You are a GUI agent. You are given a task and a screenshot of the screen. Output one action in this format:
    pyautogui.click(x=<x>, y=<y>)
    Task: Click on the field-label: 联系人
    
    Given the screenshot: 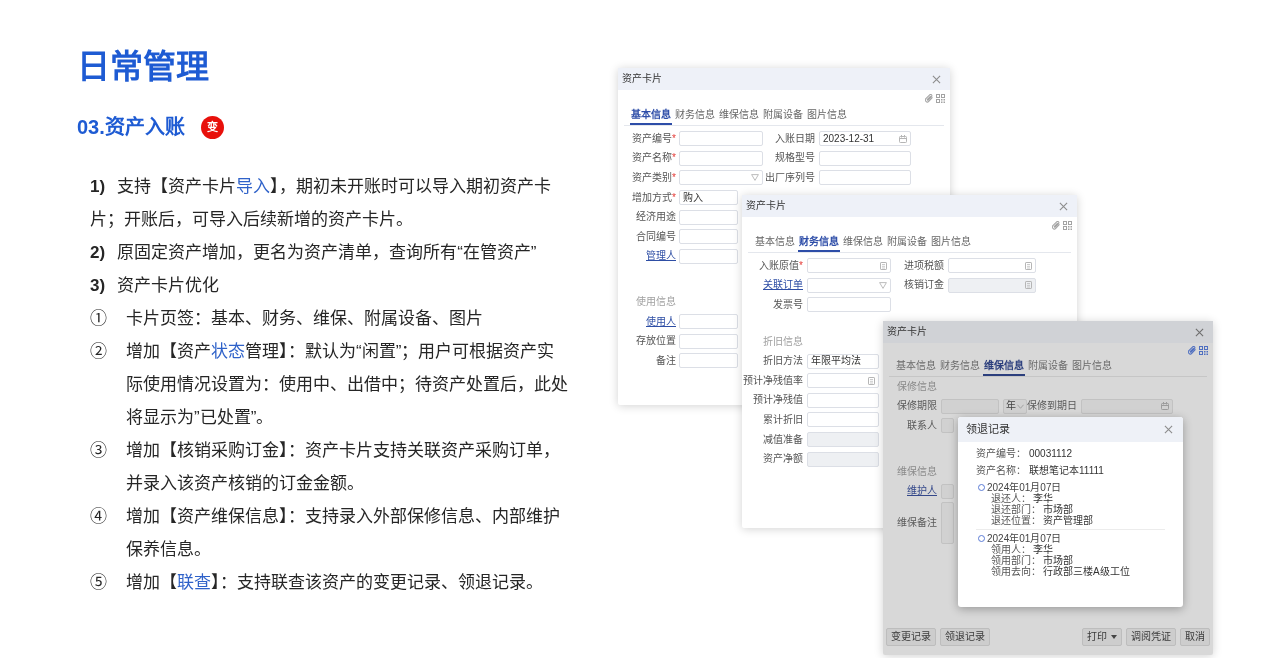 What is the action you would take?
    pyautogui.click(x=922, y=426)
    